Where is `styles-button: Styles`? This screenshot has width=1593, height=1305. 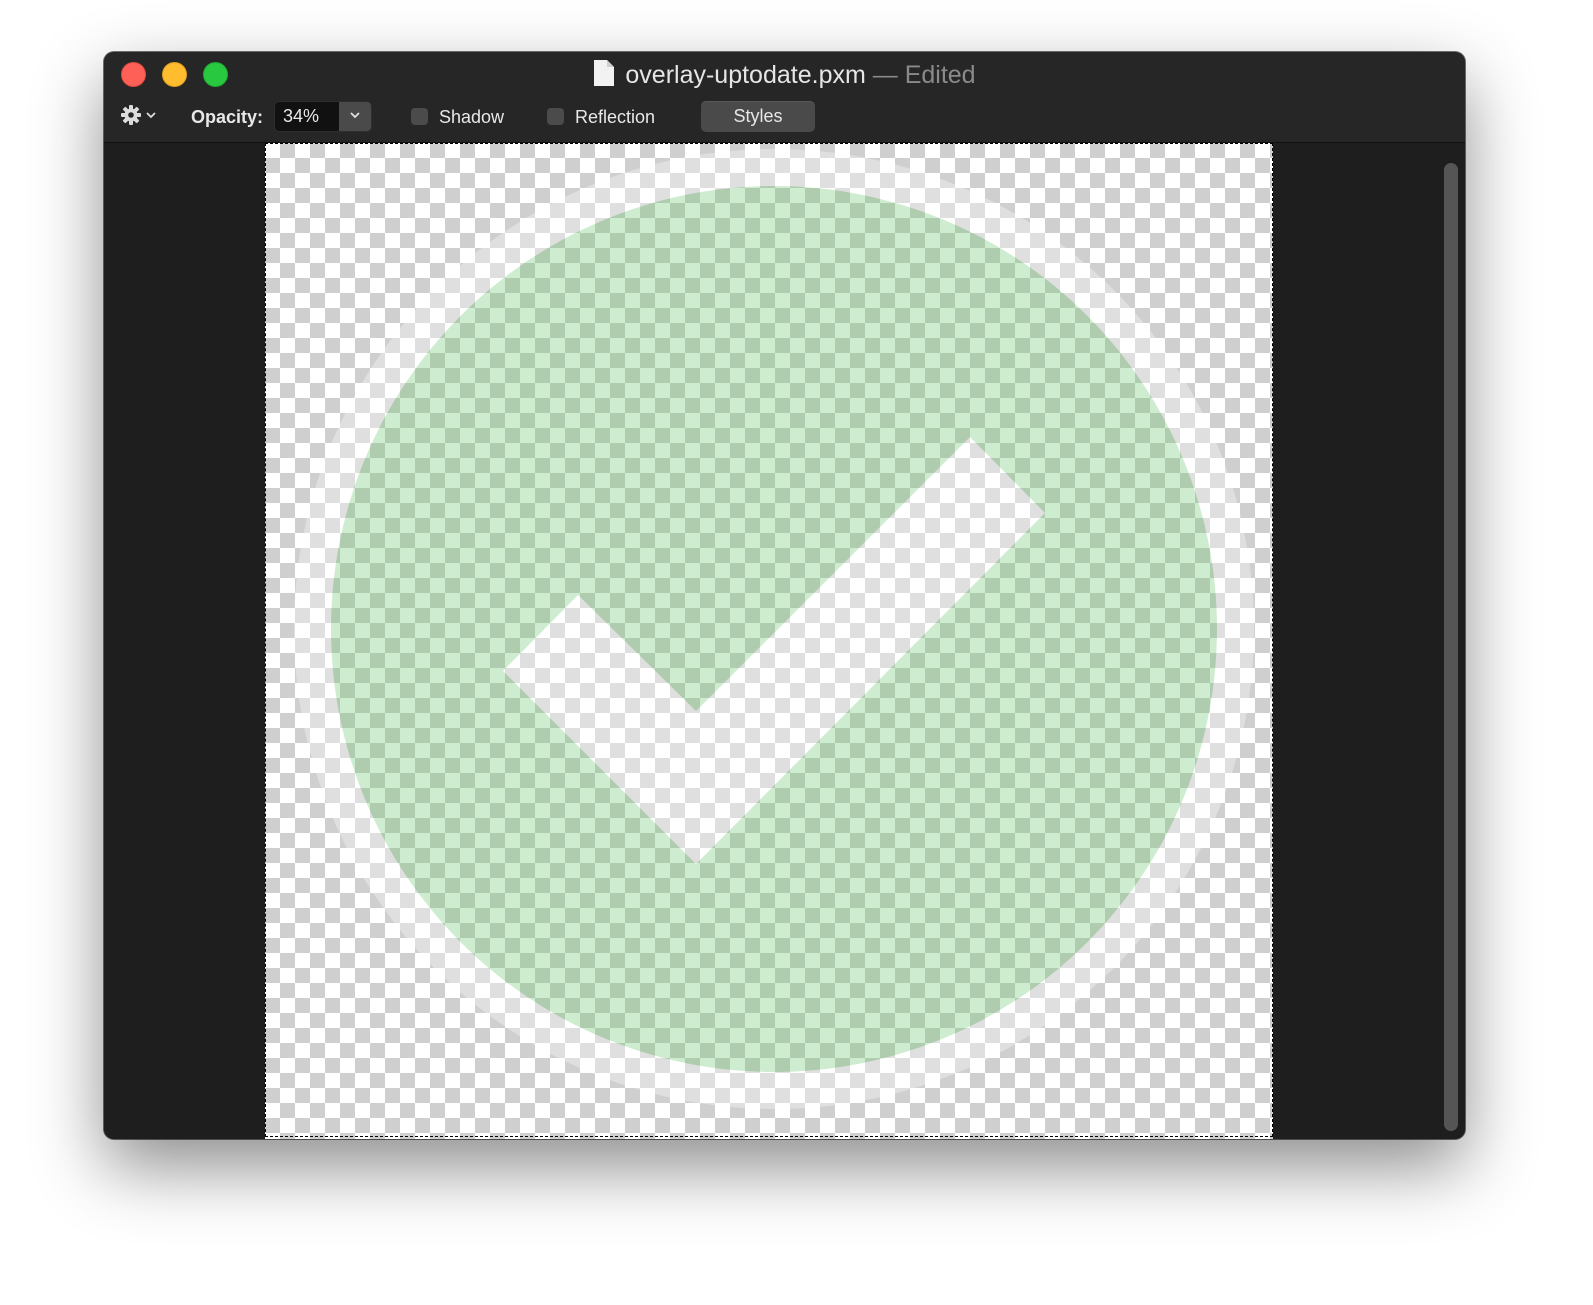
styles-button: Styles is located at coordinates (758, 116).